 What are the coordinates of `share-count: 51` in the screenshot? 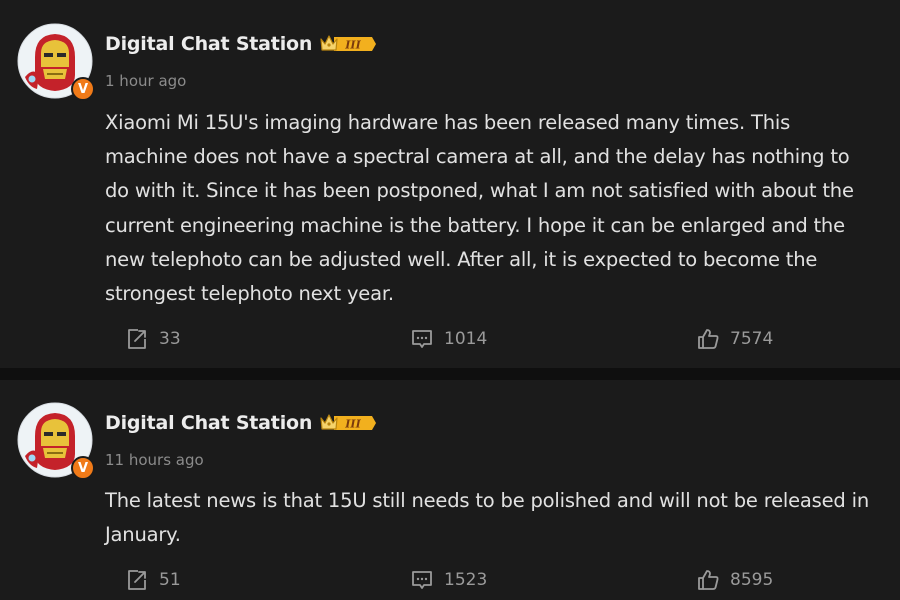 It's located at (170, 580).